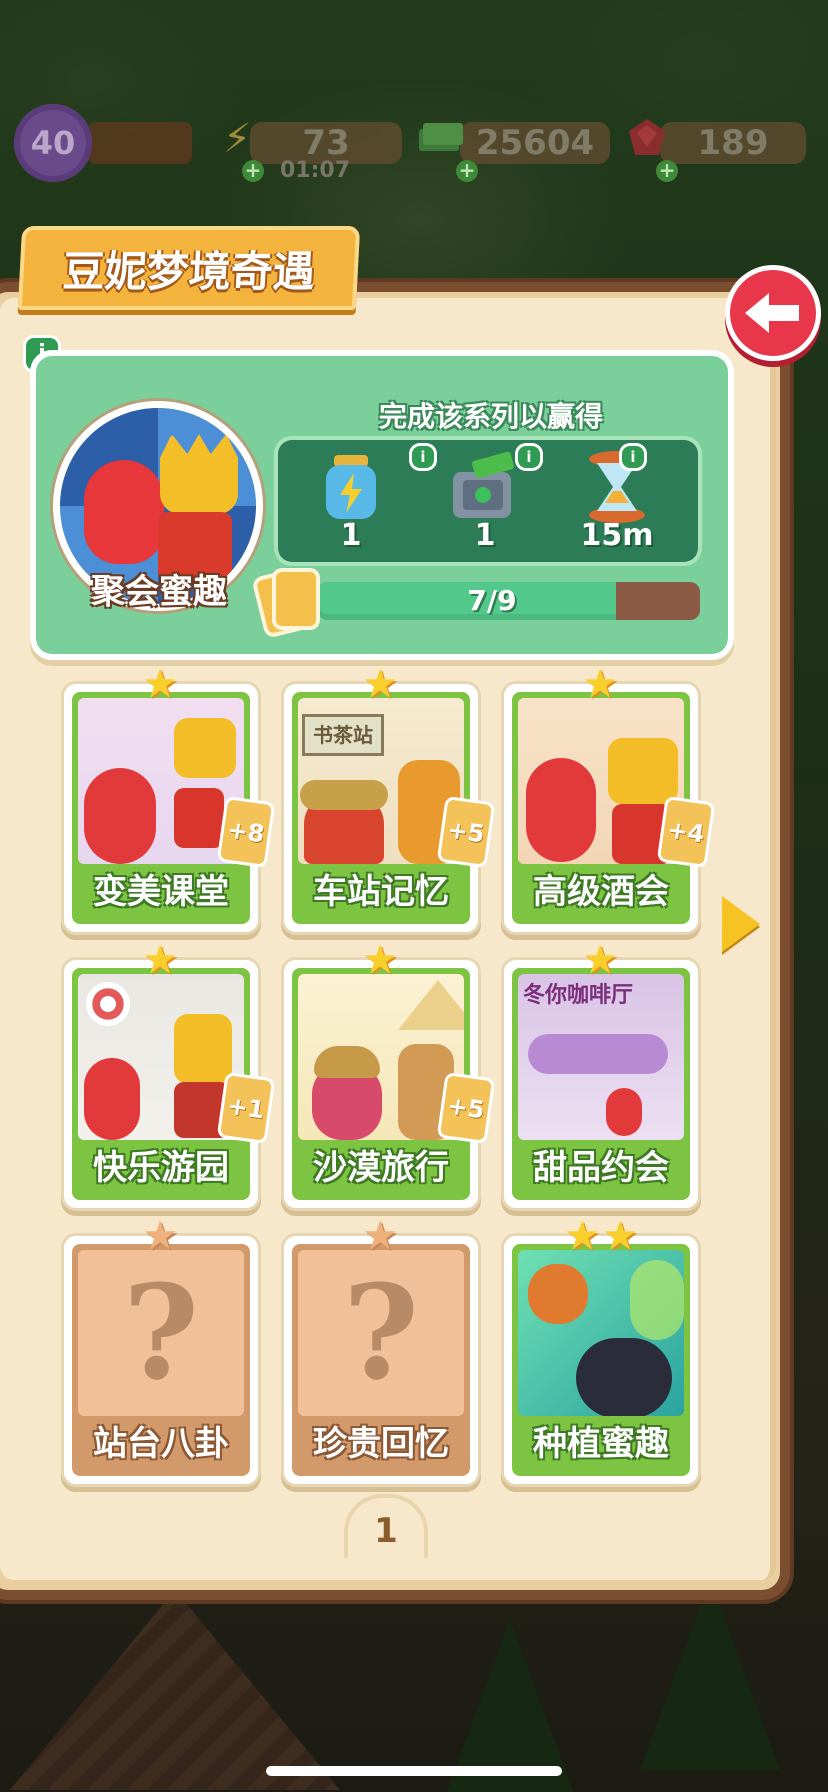 The image size is (828, 1792). I want to click on card-zhongzhi: 种植蜜趣, so click(601, 1360).